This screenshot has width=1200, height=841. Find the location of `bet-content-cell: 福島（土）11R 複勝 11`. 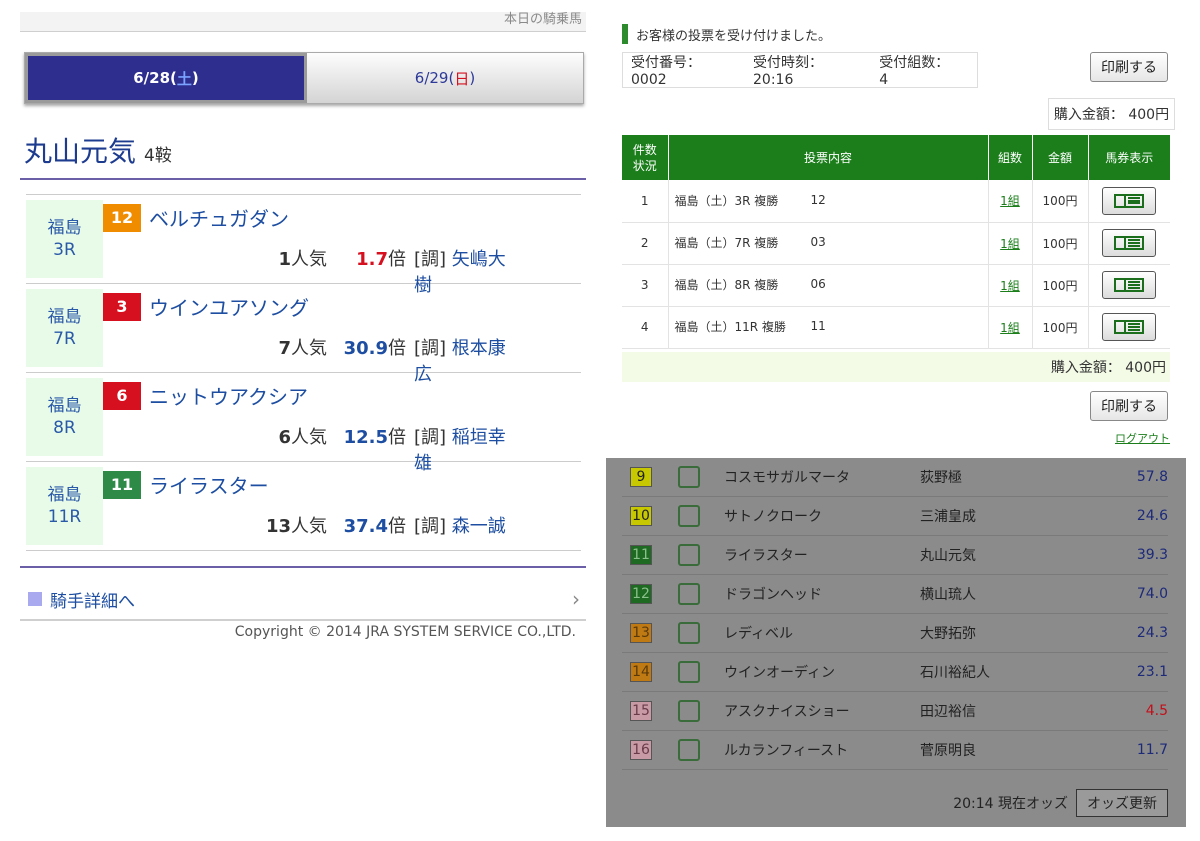

bet-content-cell: 福島（土）11R 複勝 11 is located at coordinates (828, 327).